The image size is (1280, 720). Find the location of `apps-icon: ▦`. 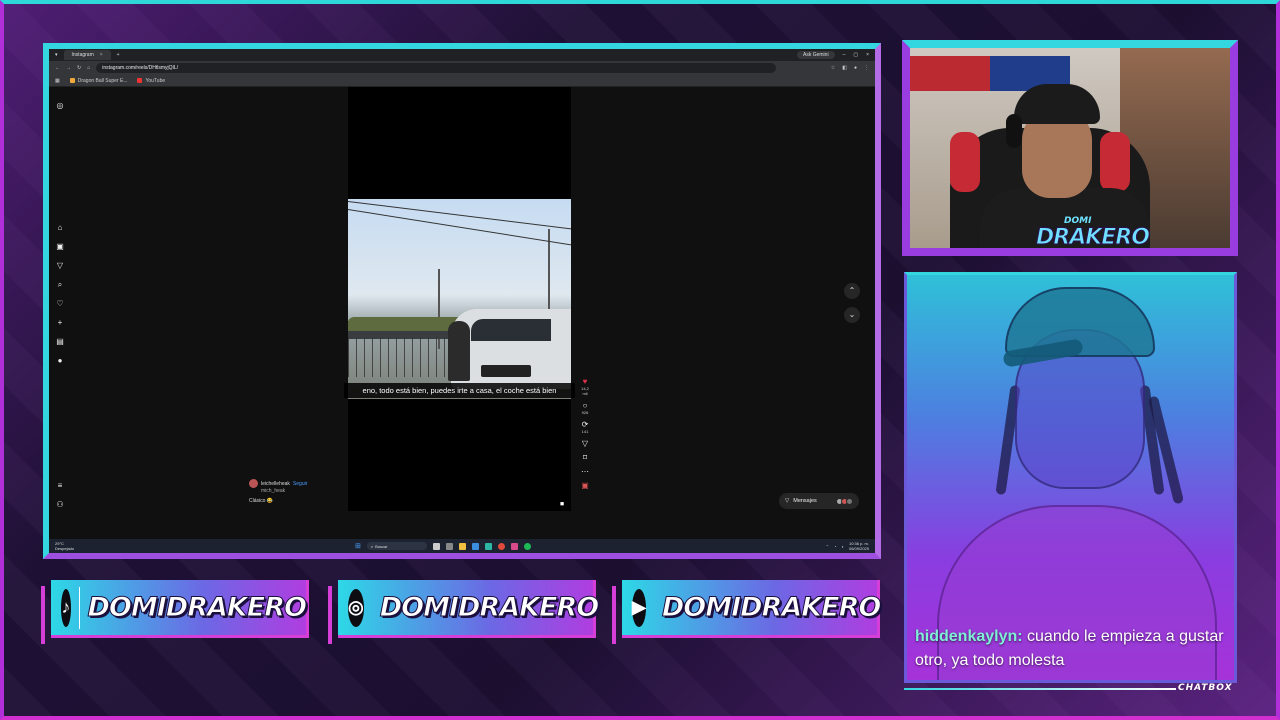

apps-icon: ▦ is located at coordinates (57, 81).